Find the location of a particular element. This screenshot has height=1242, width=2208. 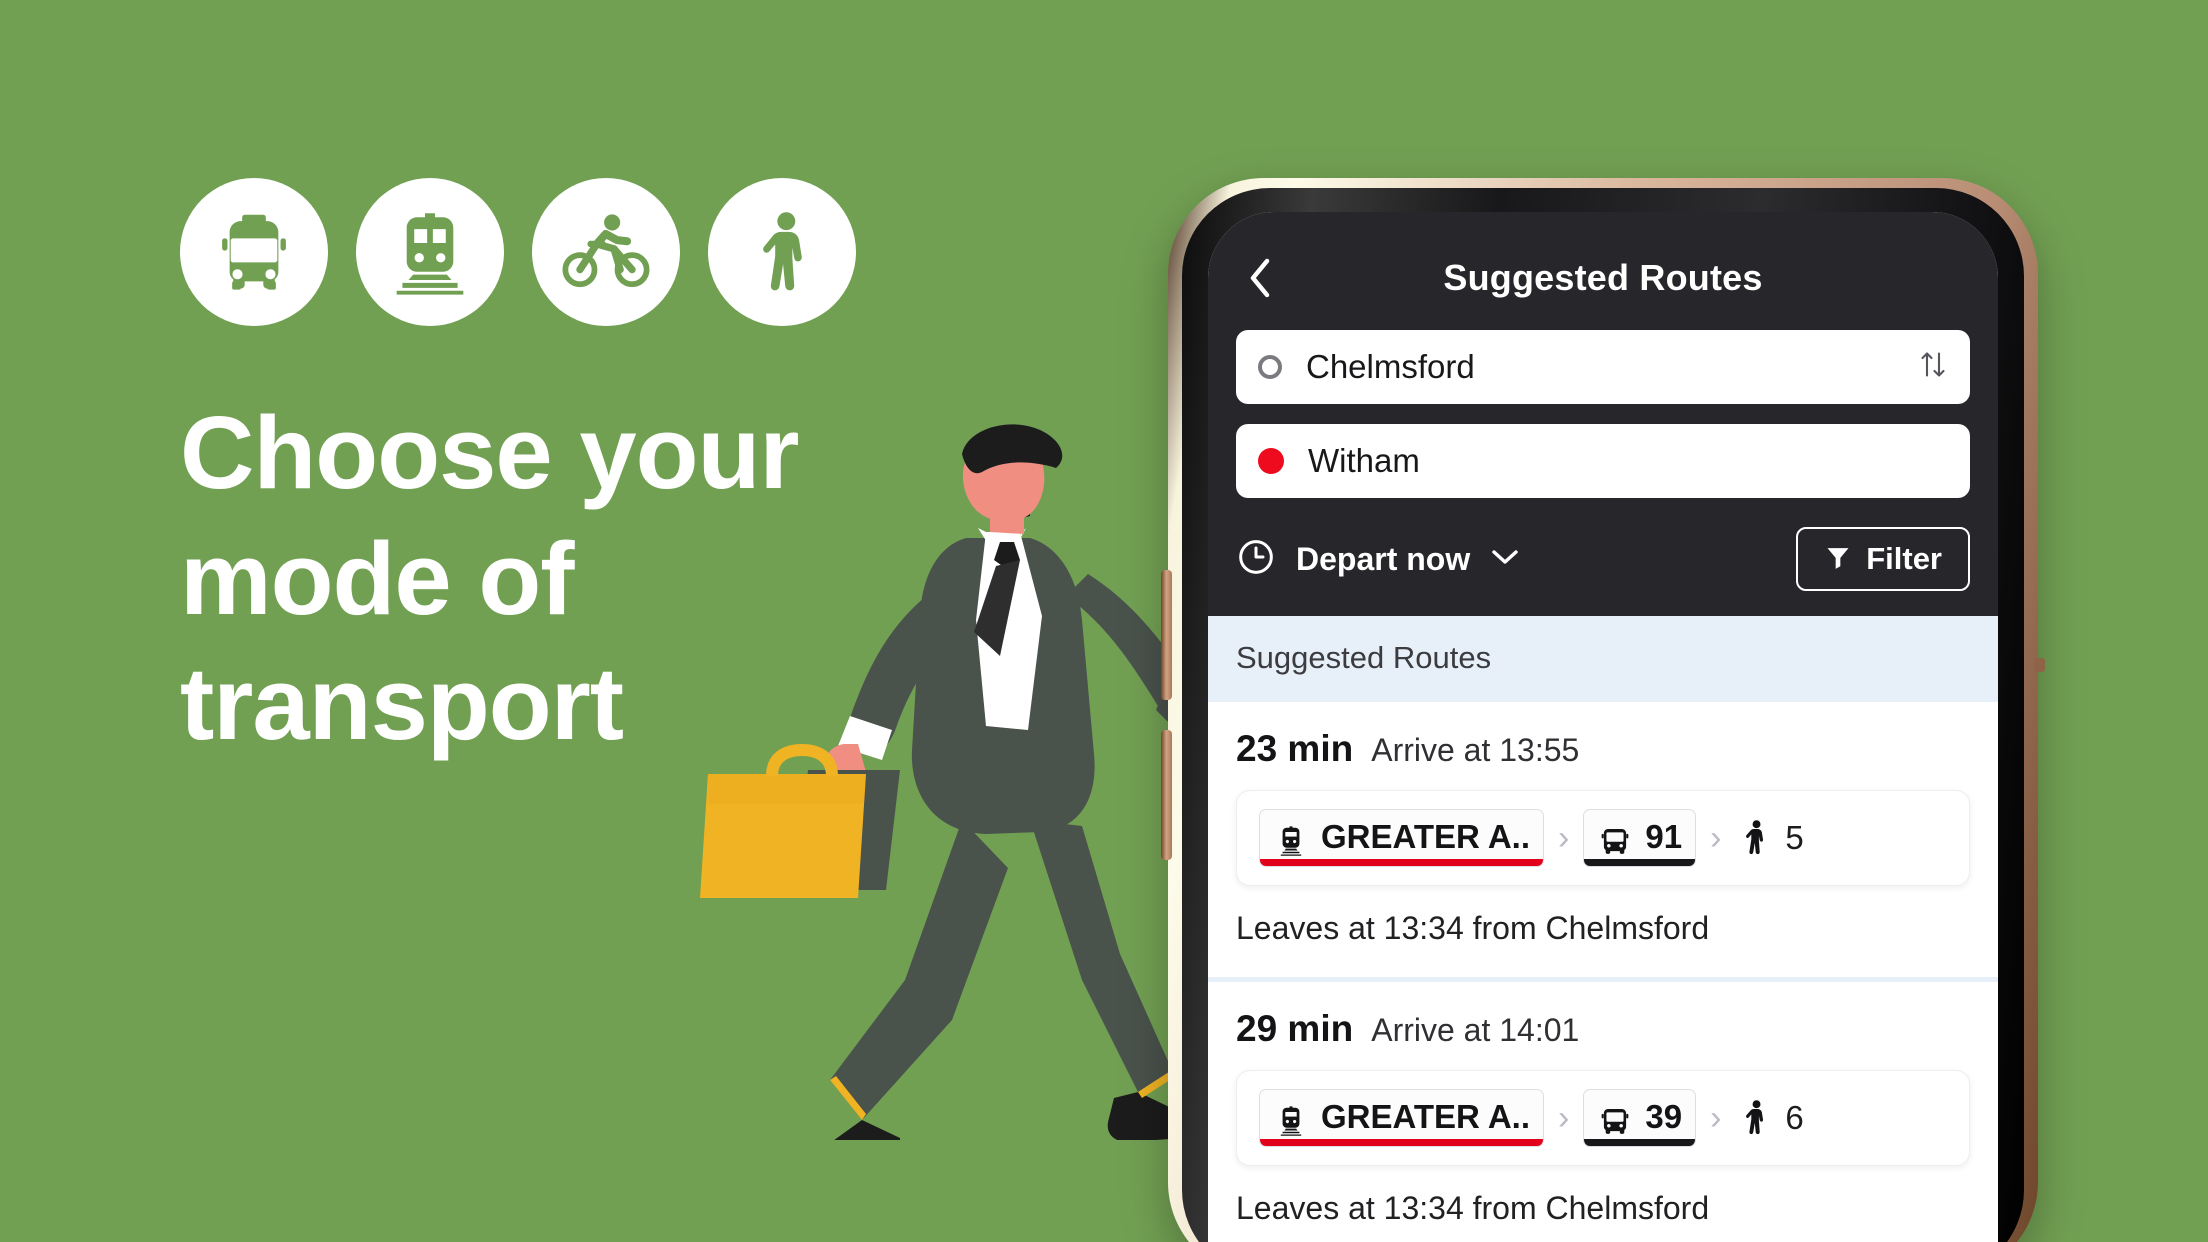

chevron-down-icon is located at coordinates (1505, 559).